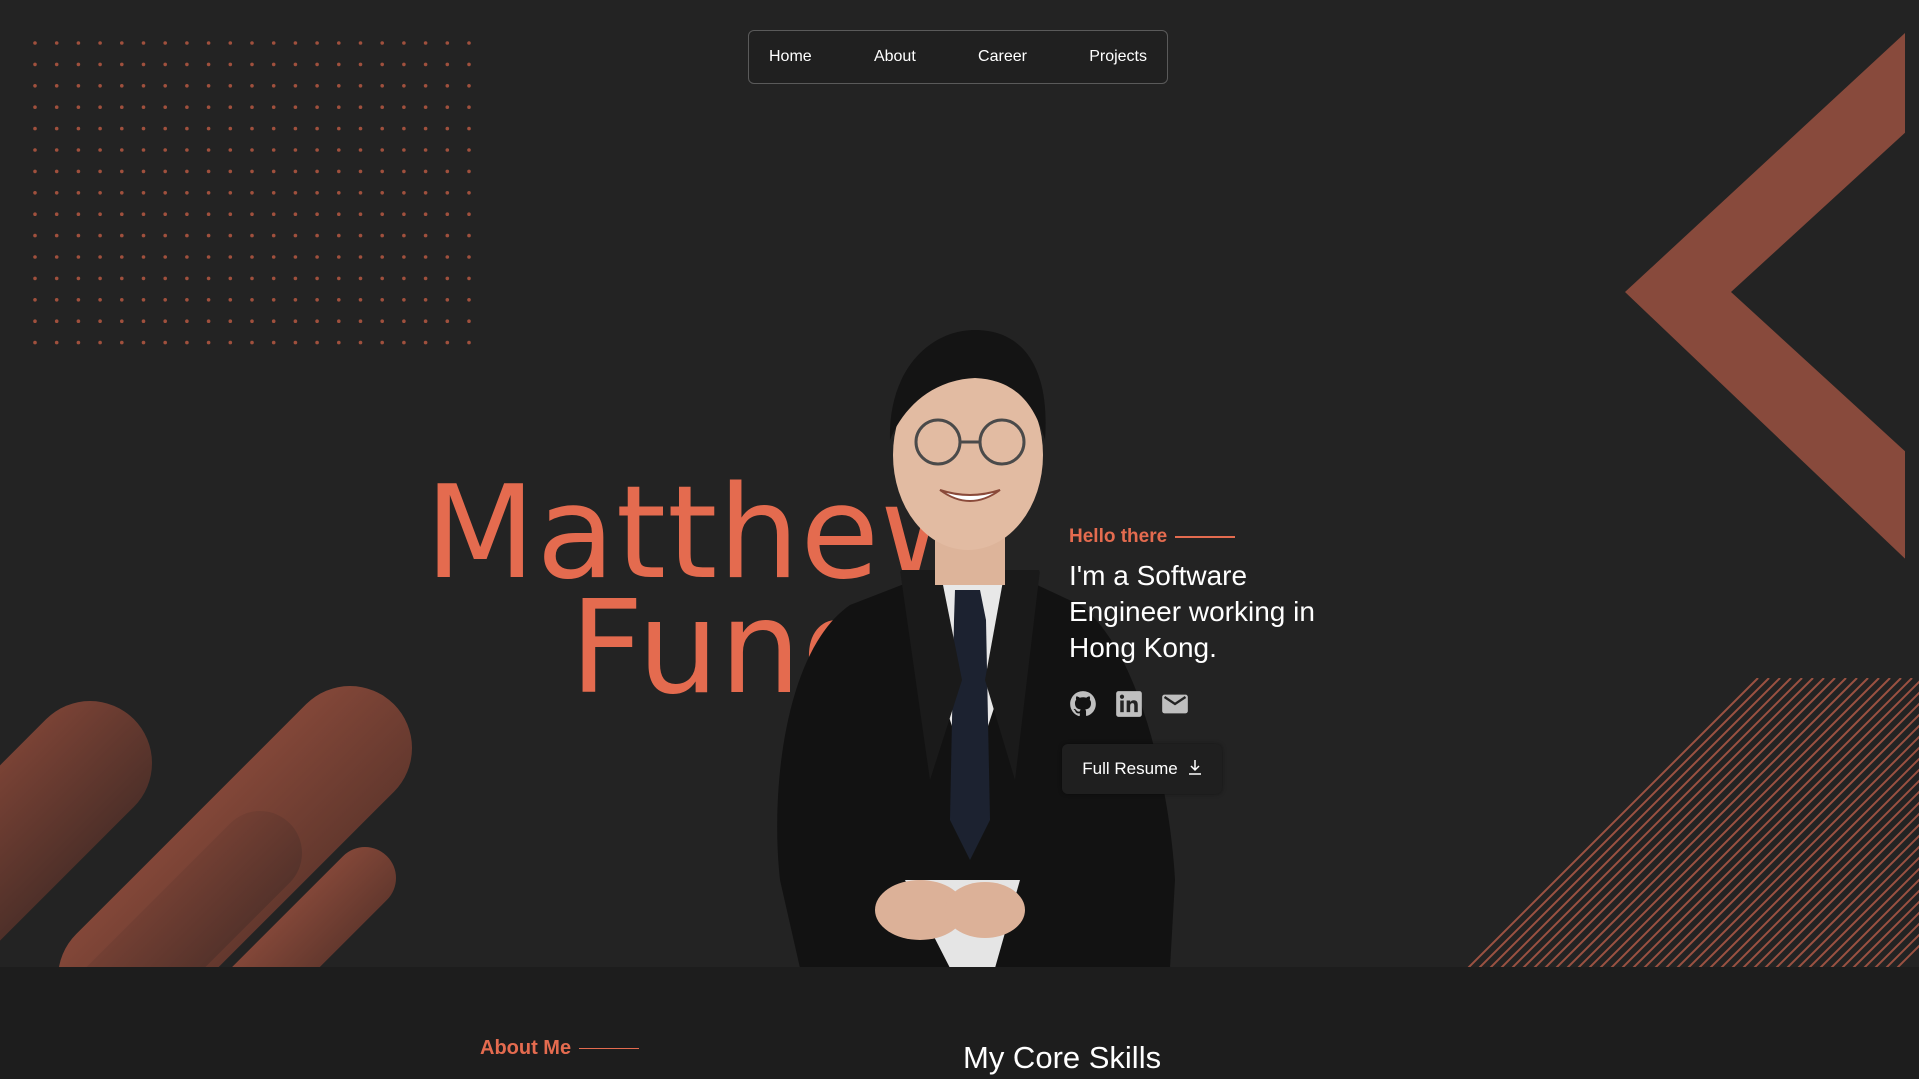  I want to click on nav-about-link: About, so click(895, 57).